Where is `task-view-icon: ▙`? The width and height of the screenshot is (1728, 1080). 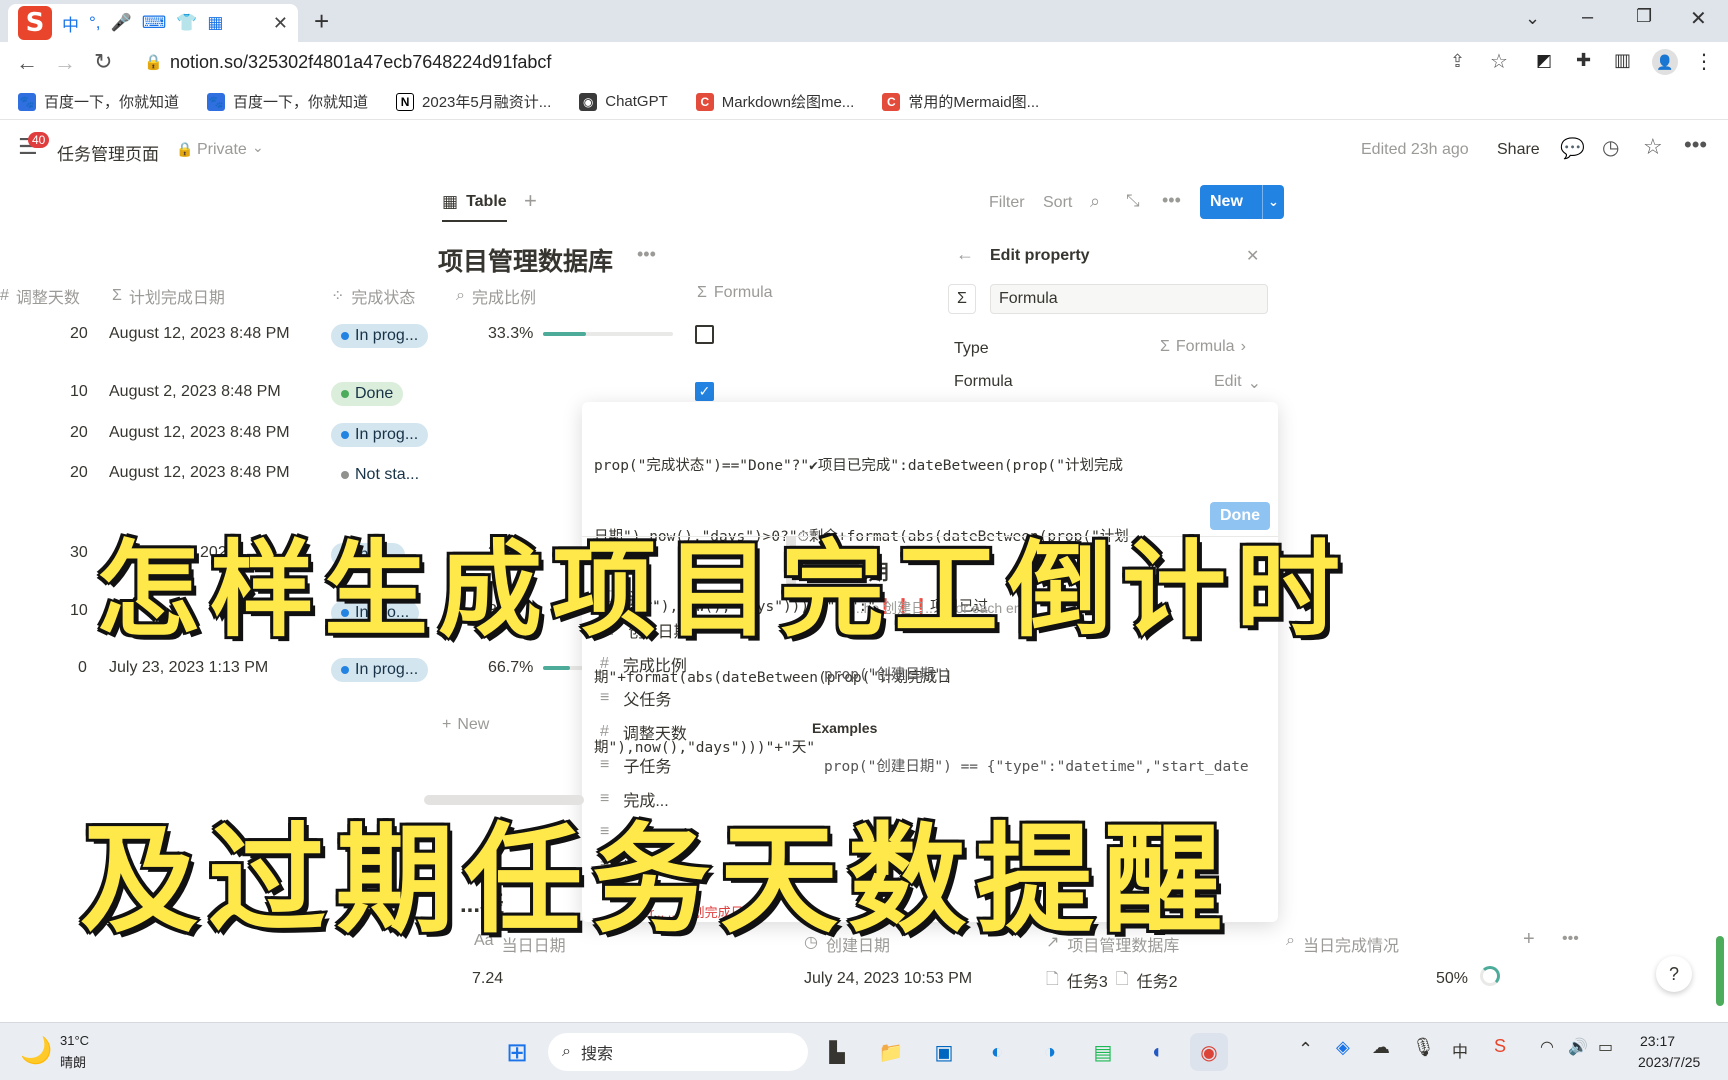
task-view-icon: ▙ is located at coordinates (837, 1052).